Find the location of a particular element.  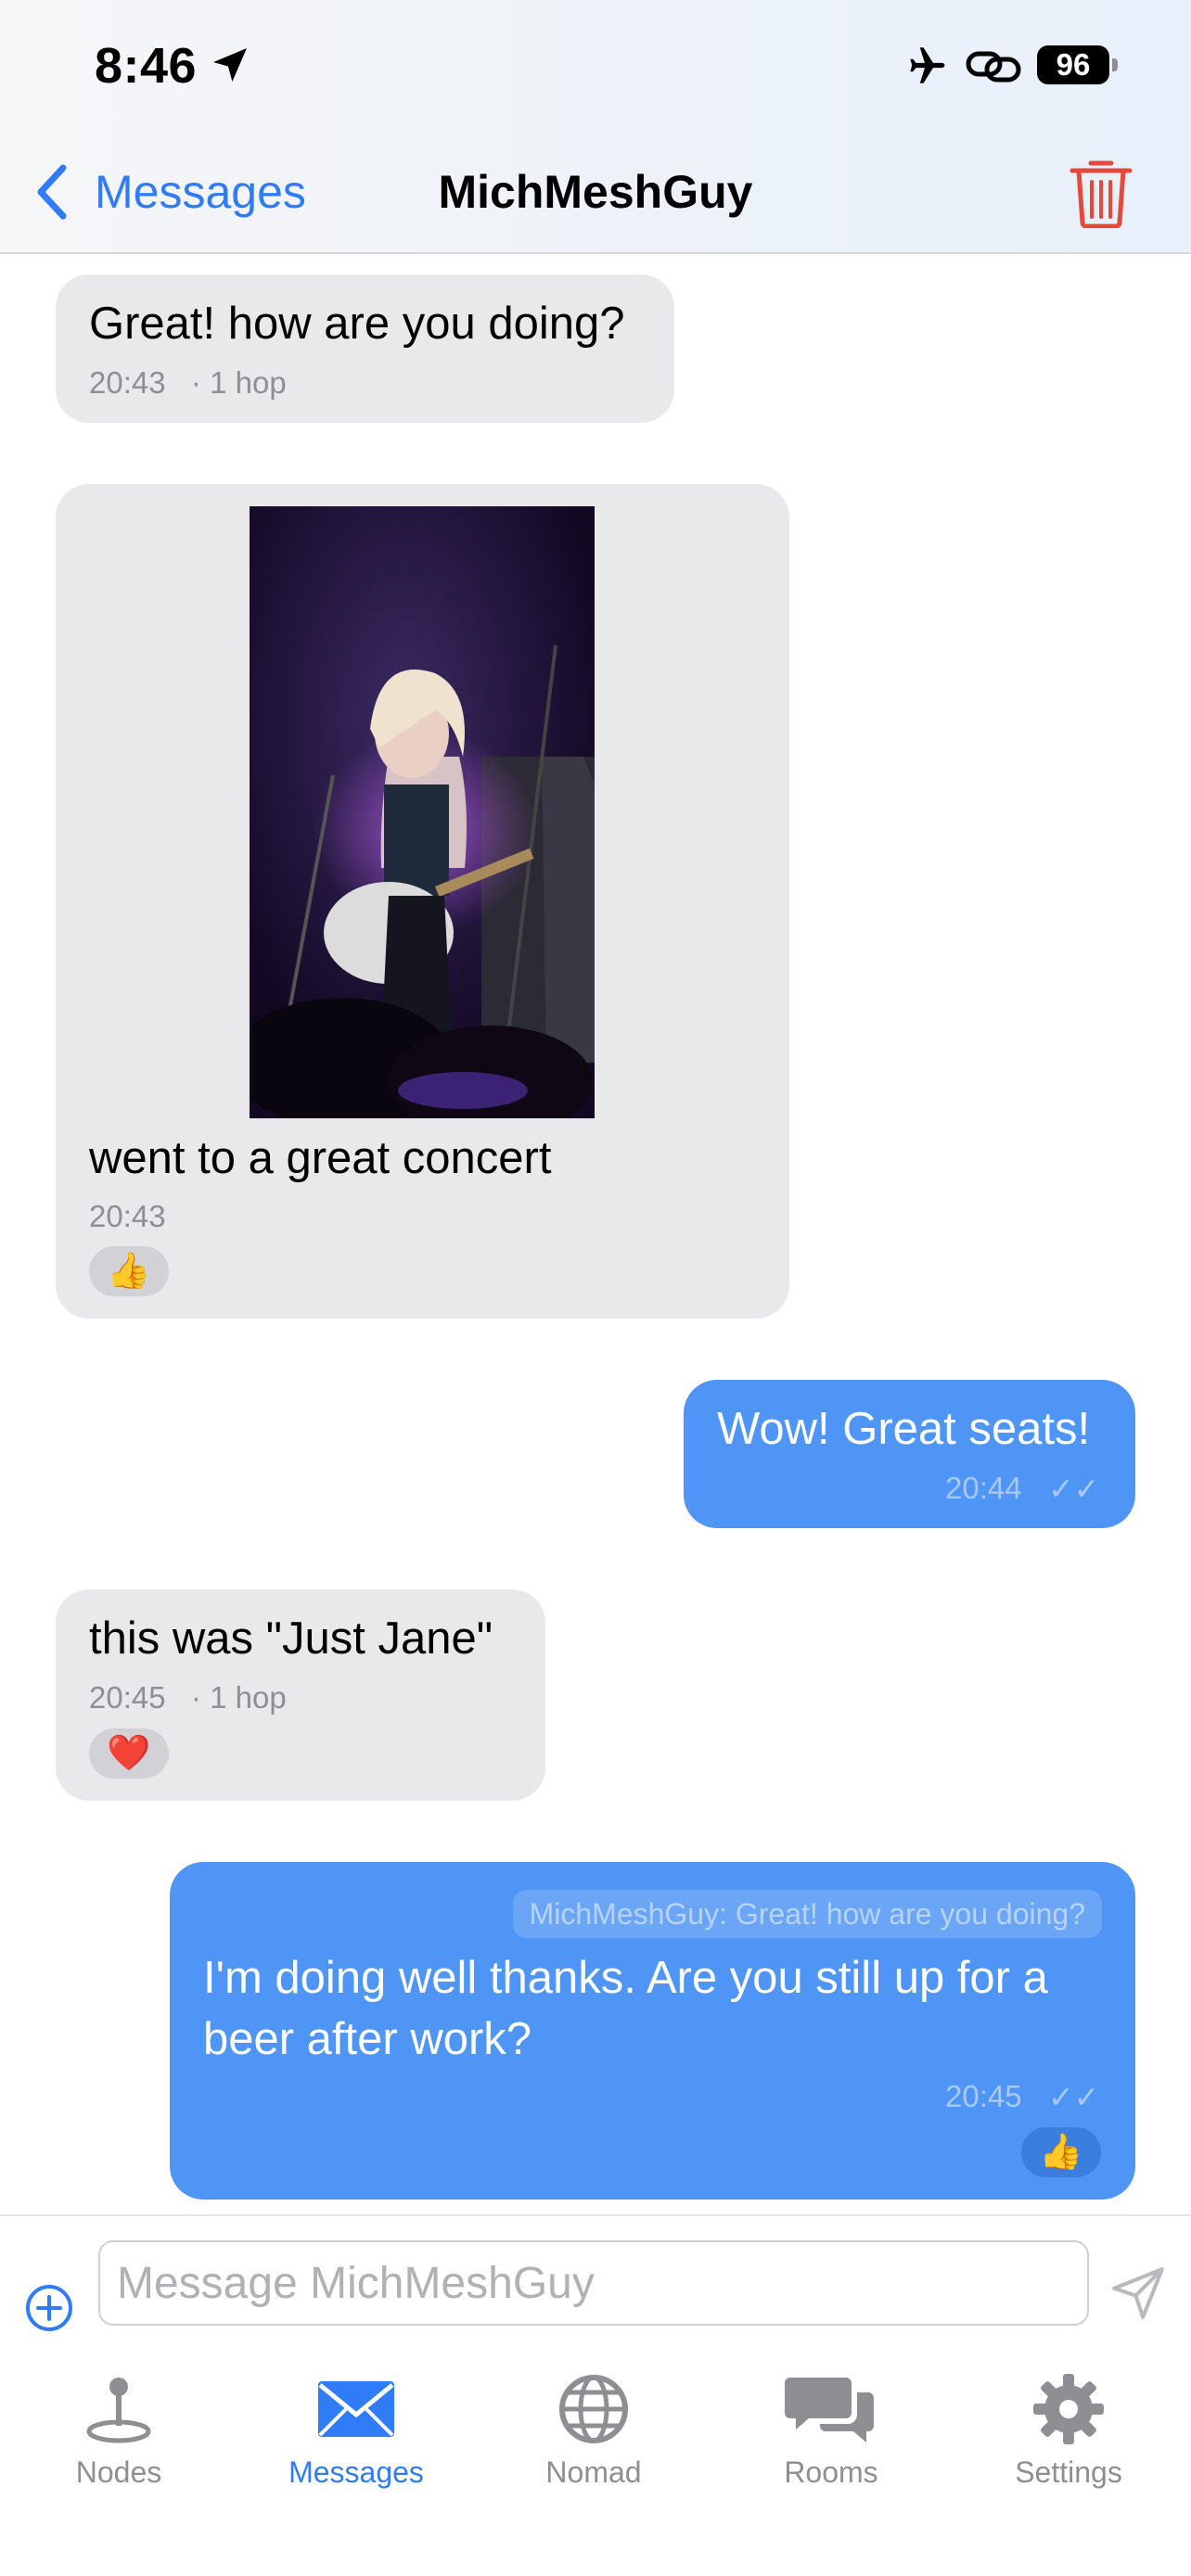

pin-icon is located at coordinates (118, 2410).